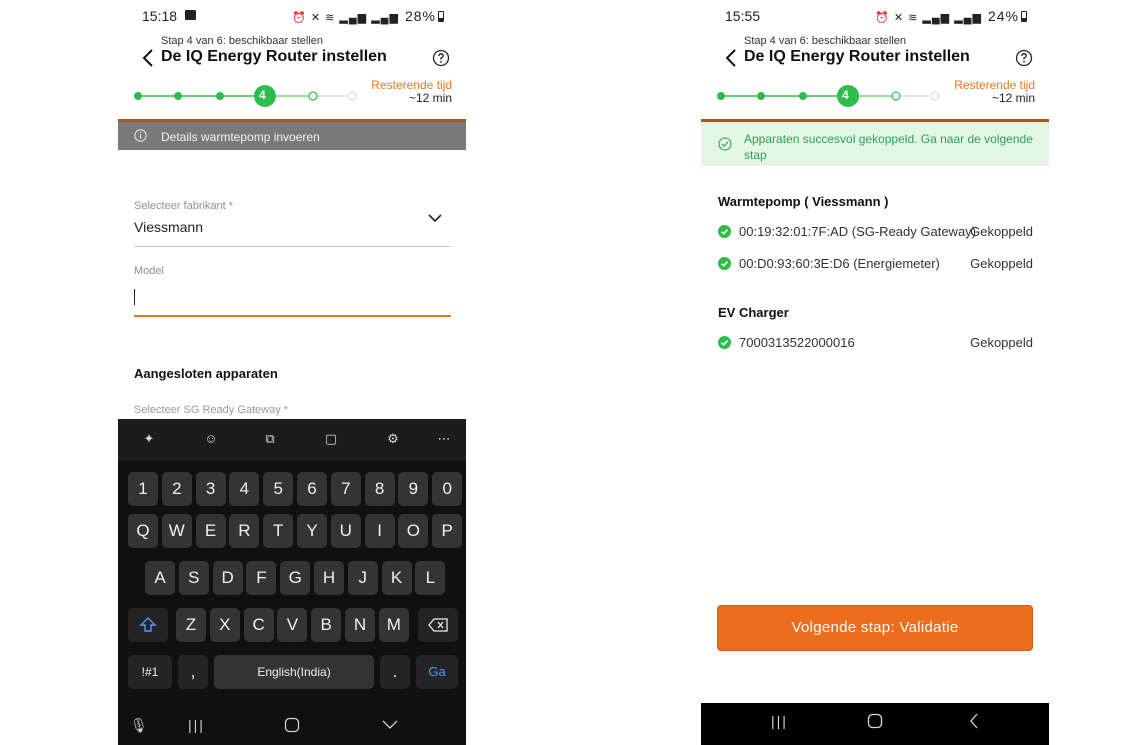 This screenshot has width=1126, height=745. Describe the element at coordinates (244, 531) in the screenshot. I see `key-r: R` at that location.